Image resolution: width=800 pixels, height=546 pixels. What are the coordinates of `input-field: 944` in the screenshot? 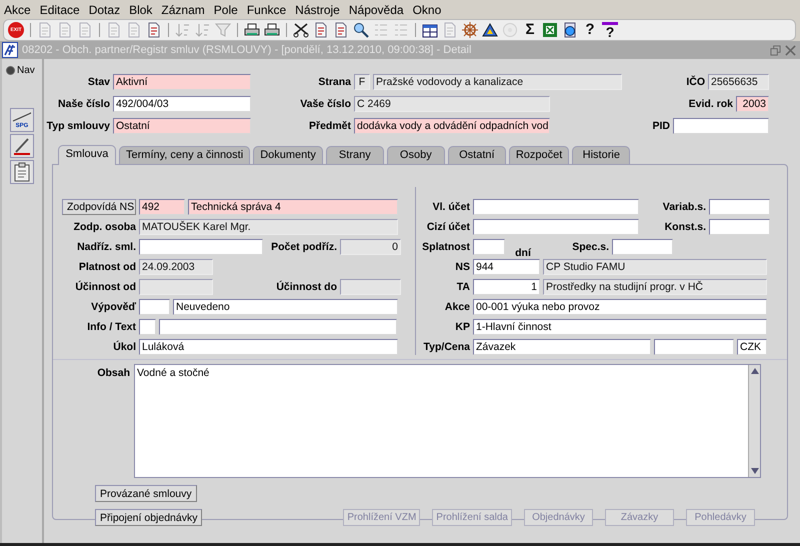 It's located at (506, 267).